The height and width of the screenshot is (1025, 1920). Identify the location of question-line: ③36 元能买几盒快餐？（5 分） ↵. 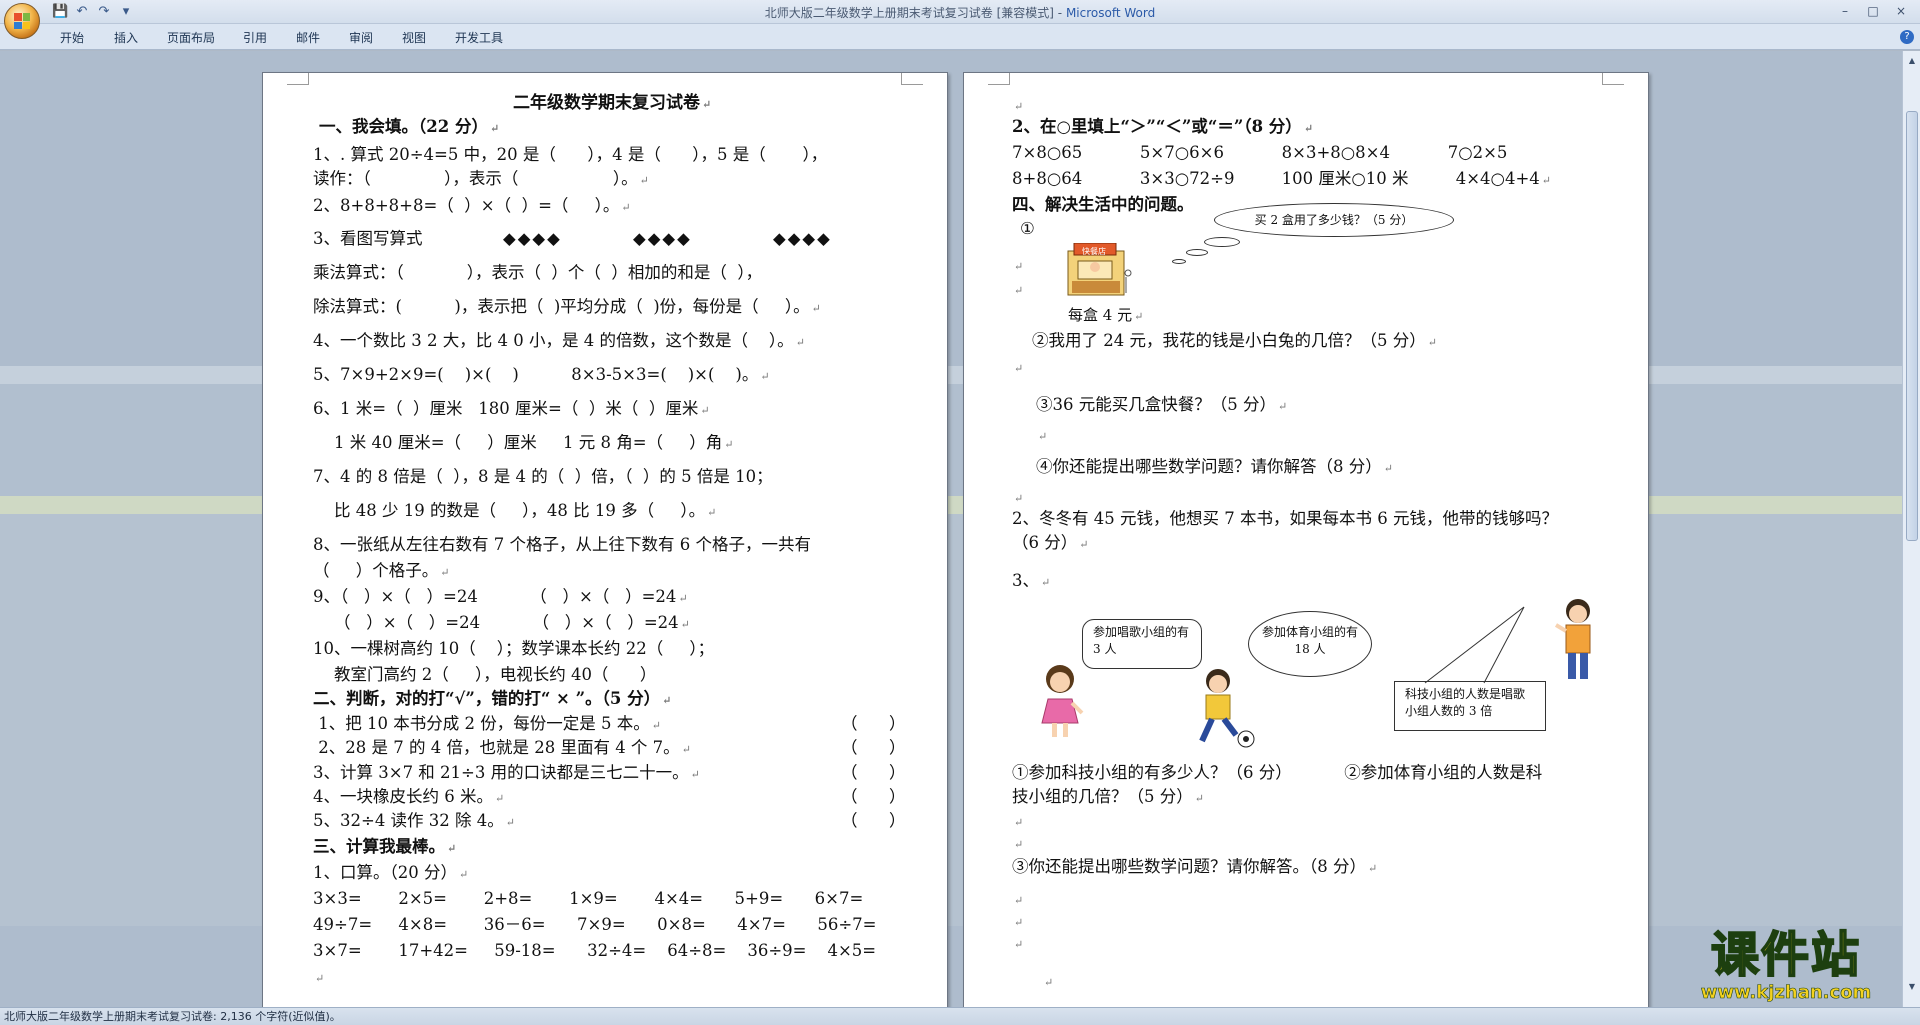
(1162, 404).